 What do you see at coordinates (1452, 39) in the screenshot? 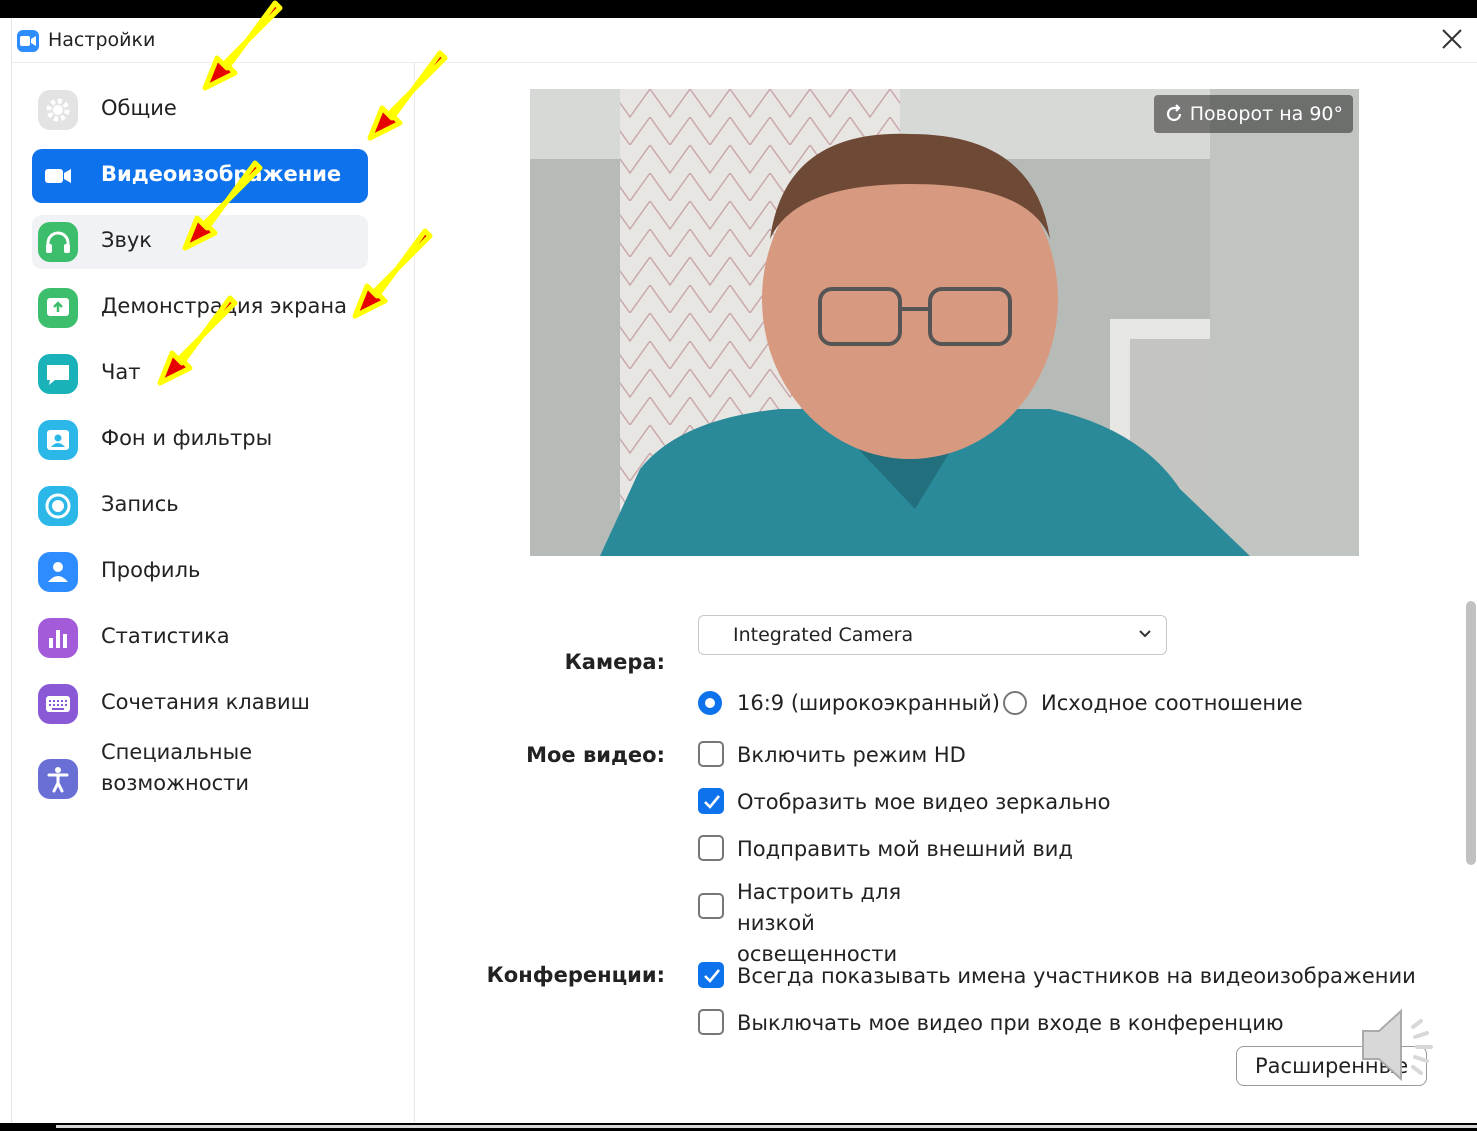
I see `close-icon` at bounding box center [1452, 39].